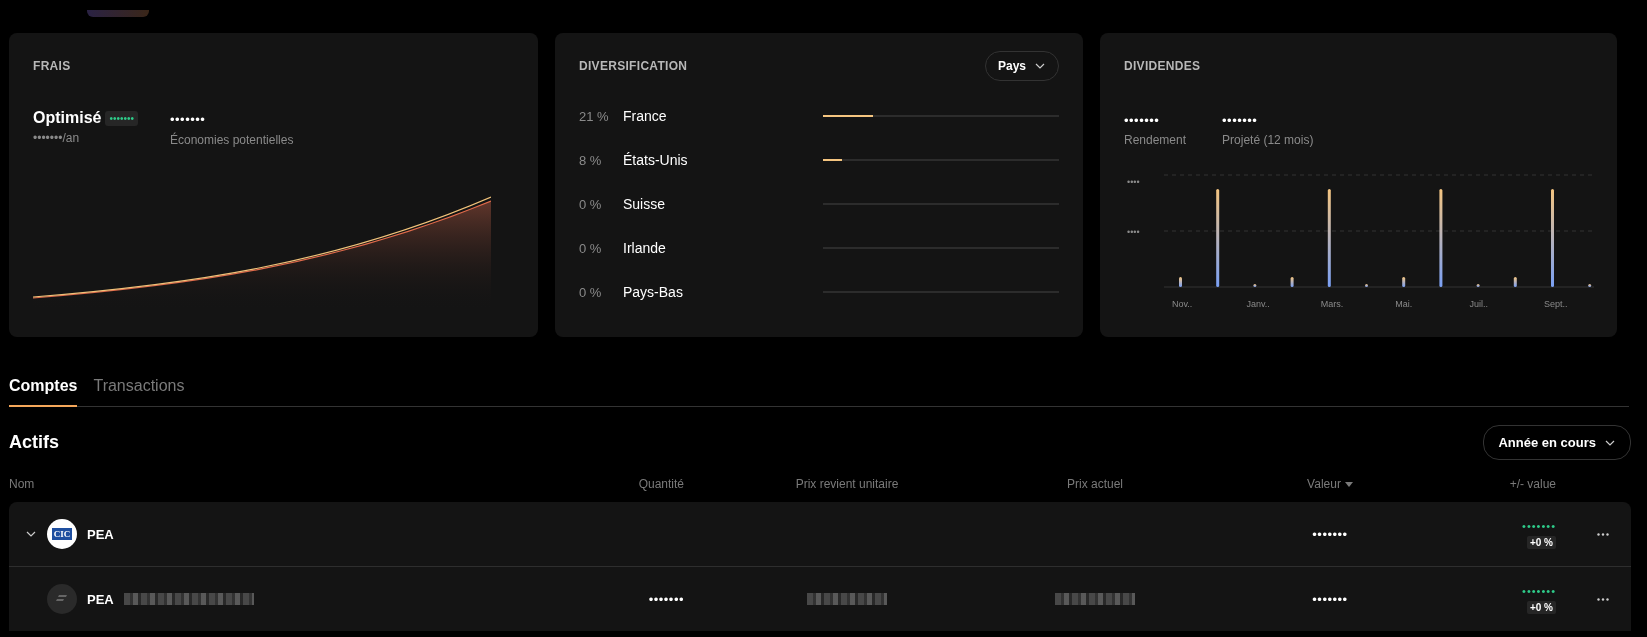 The image size is (1647, 637). What do you see at coordinates (1330, 484) in the screenshot?
I see `column-header: Valeur` at bounding box center [1330, 484].